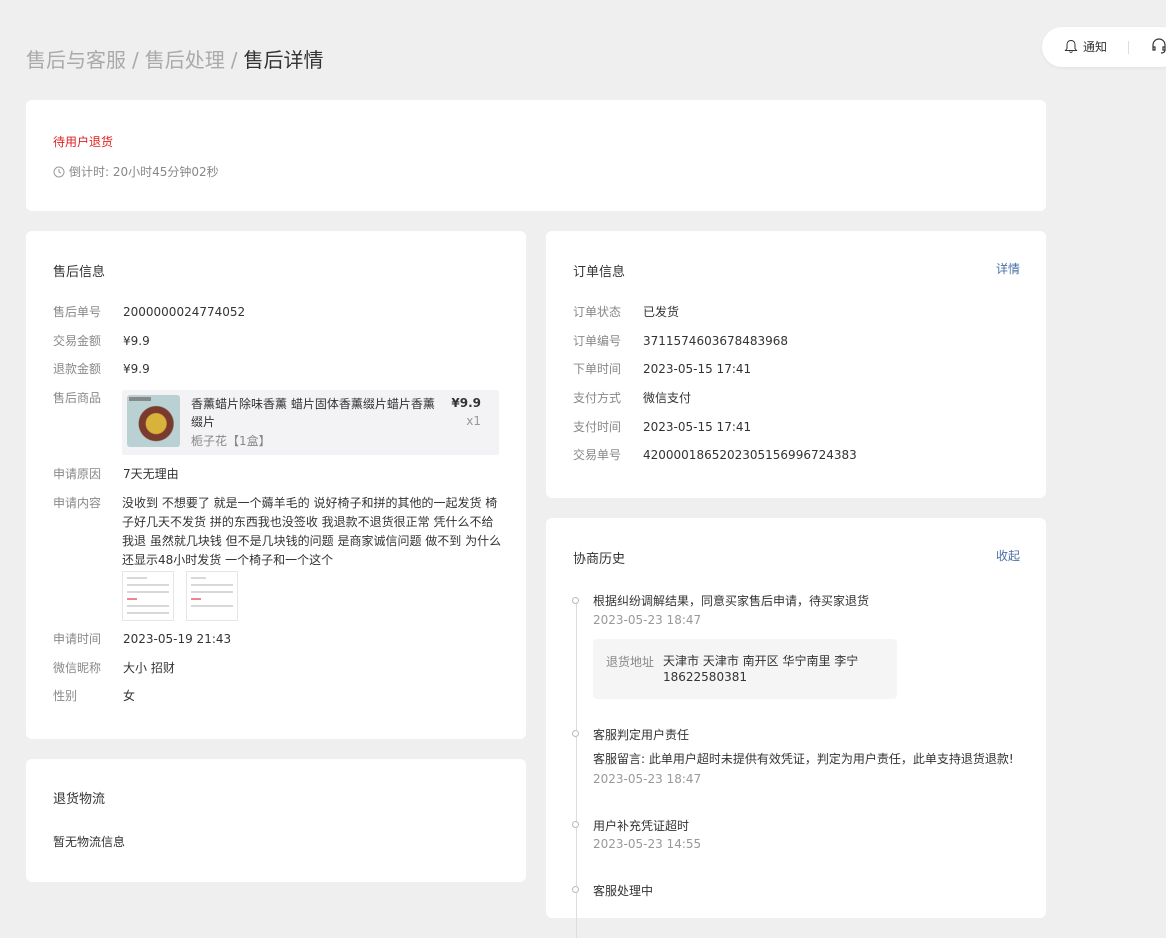 This screenshot has width=1166, height=938. Describe the element at coordinates (803, 759) in the screenshot. I see `timeline-event-note: 客服留言: 此单用户超时未提供有效凭证，判定为用户责任，此单支持退货退款!` at that location.